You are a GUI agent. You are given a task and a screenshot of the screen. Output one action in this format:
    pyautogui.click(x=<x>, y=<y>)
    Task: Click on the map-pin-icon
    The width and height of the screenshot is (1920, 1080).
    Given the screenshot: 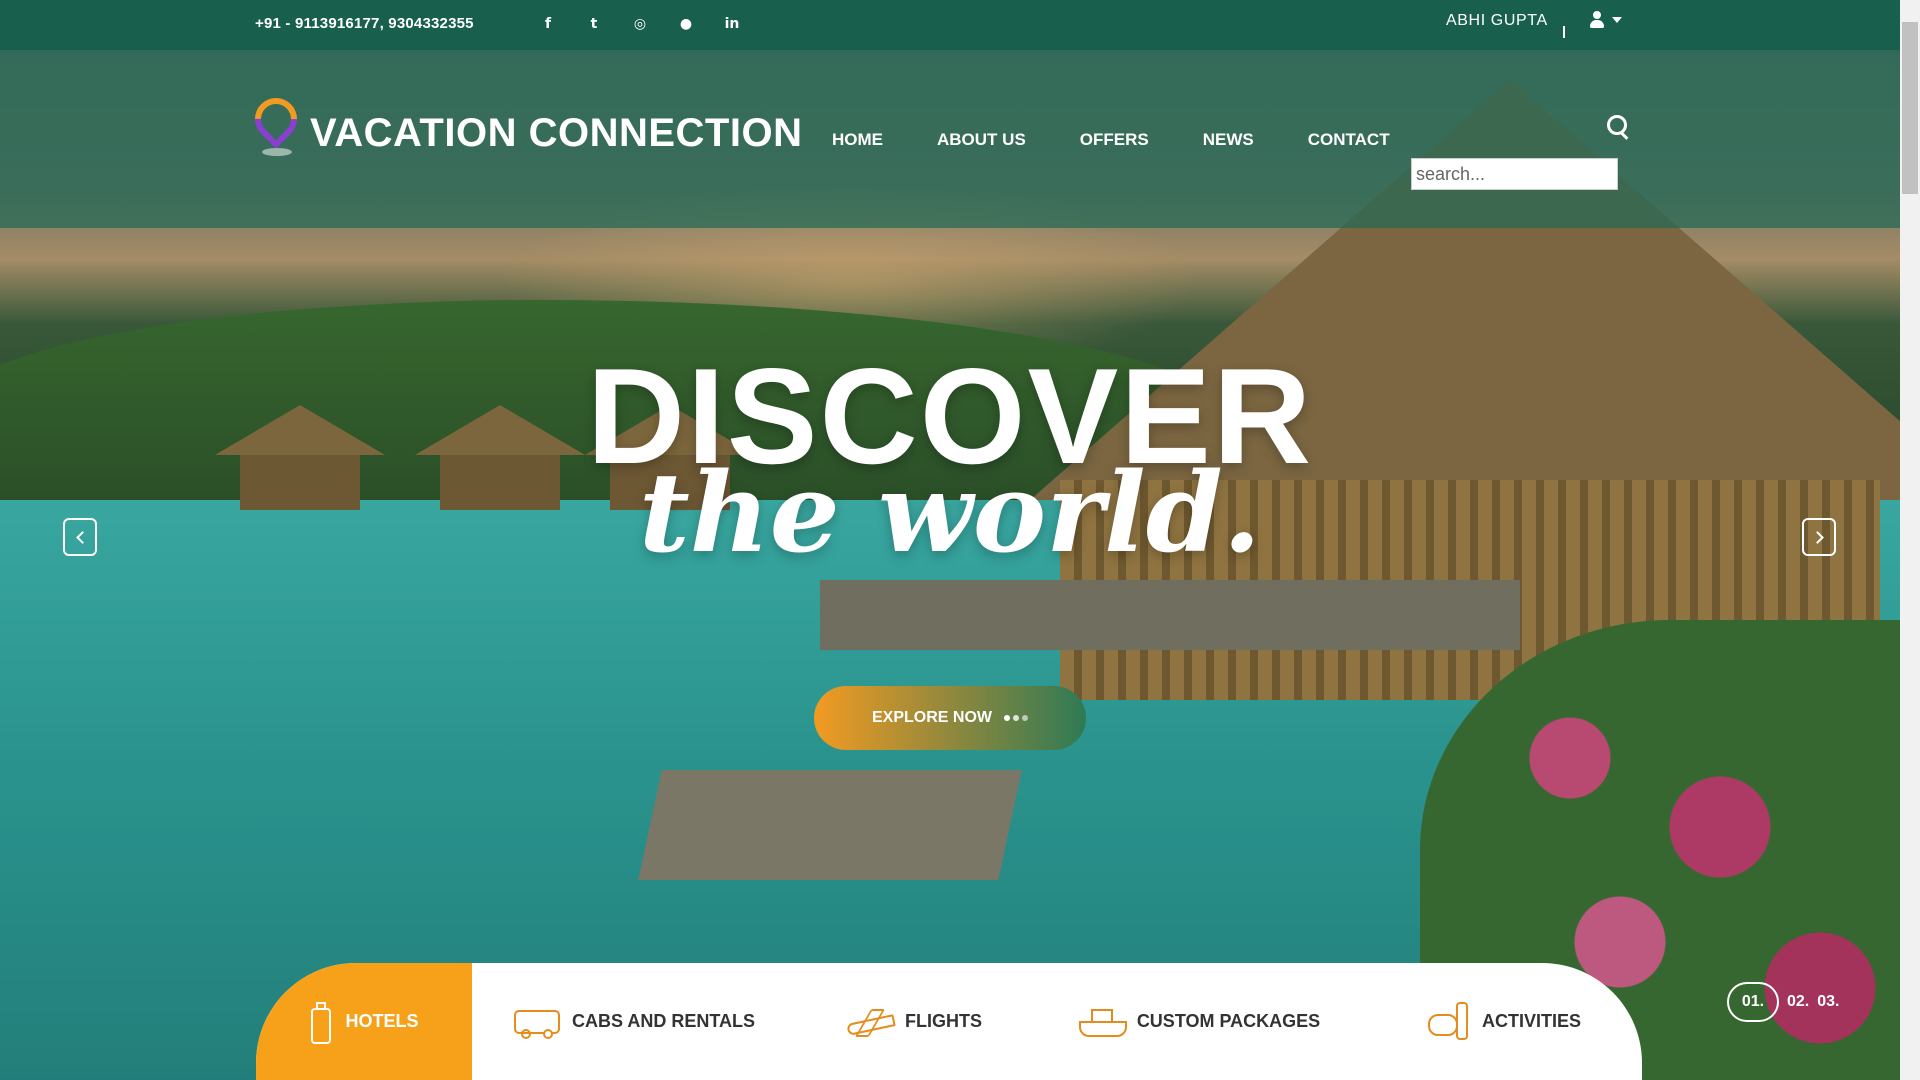 What is the action you would take?
    pyautogui.click(x=276, y=123)
    